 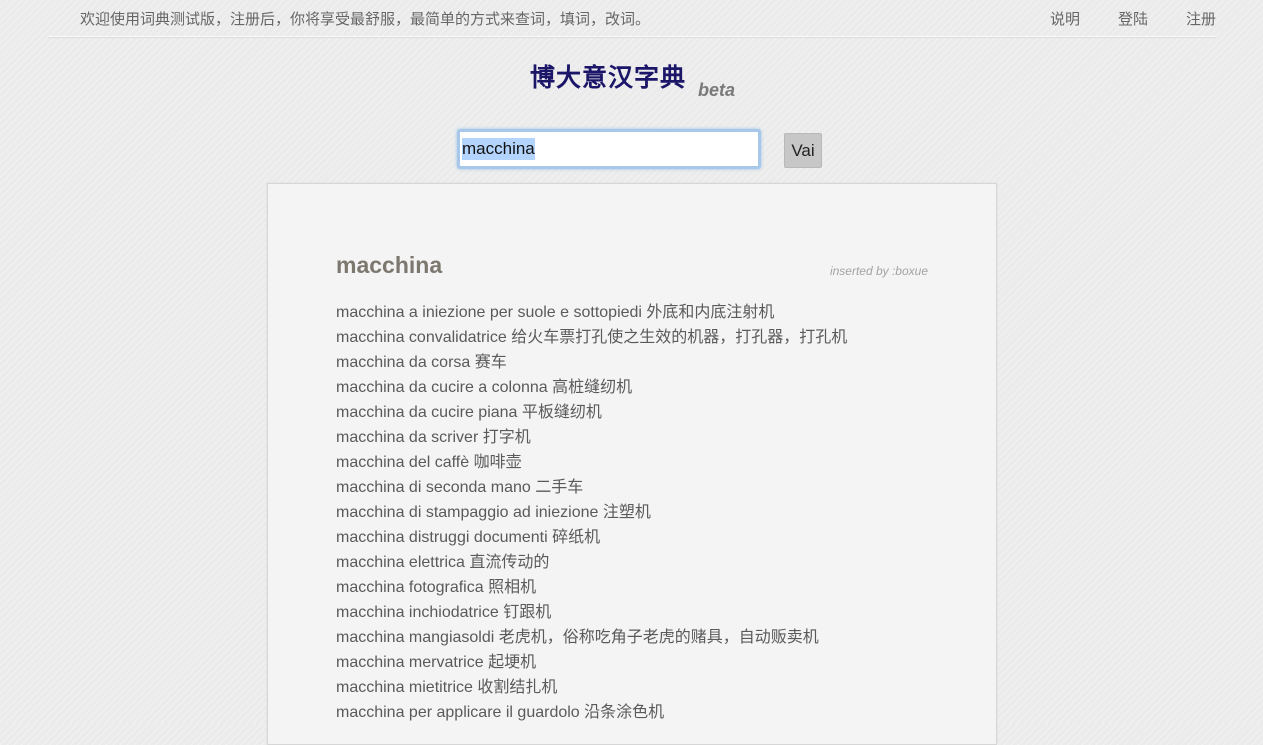 I want to click on definition-term: macchina da corsa, so click(x=403, y=362).